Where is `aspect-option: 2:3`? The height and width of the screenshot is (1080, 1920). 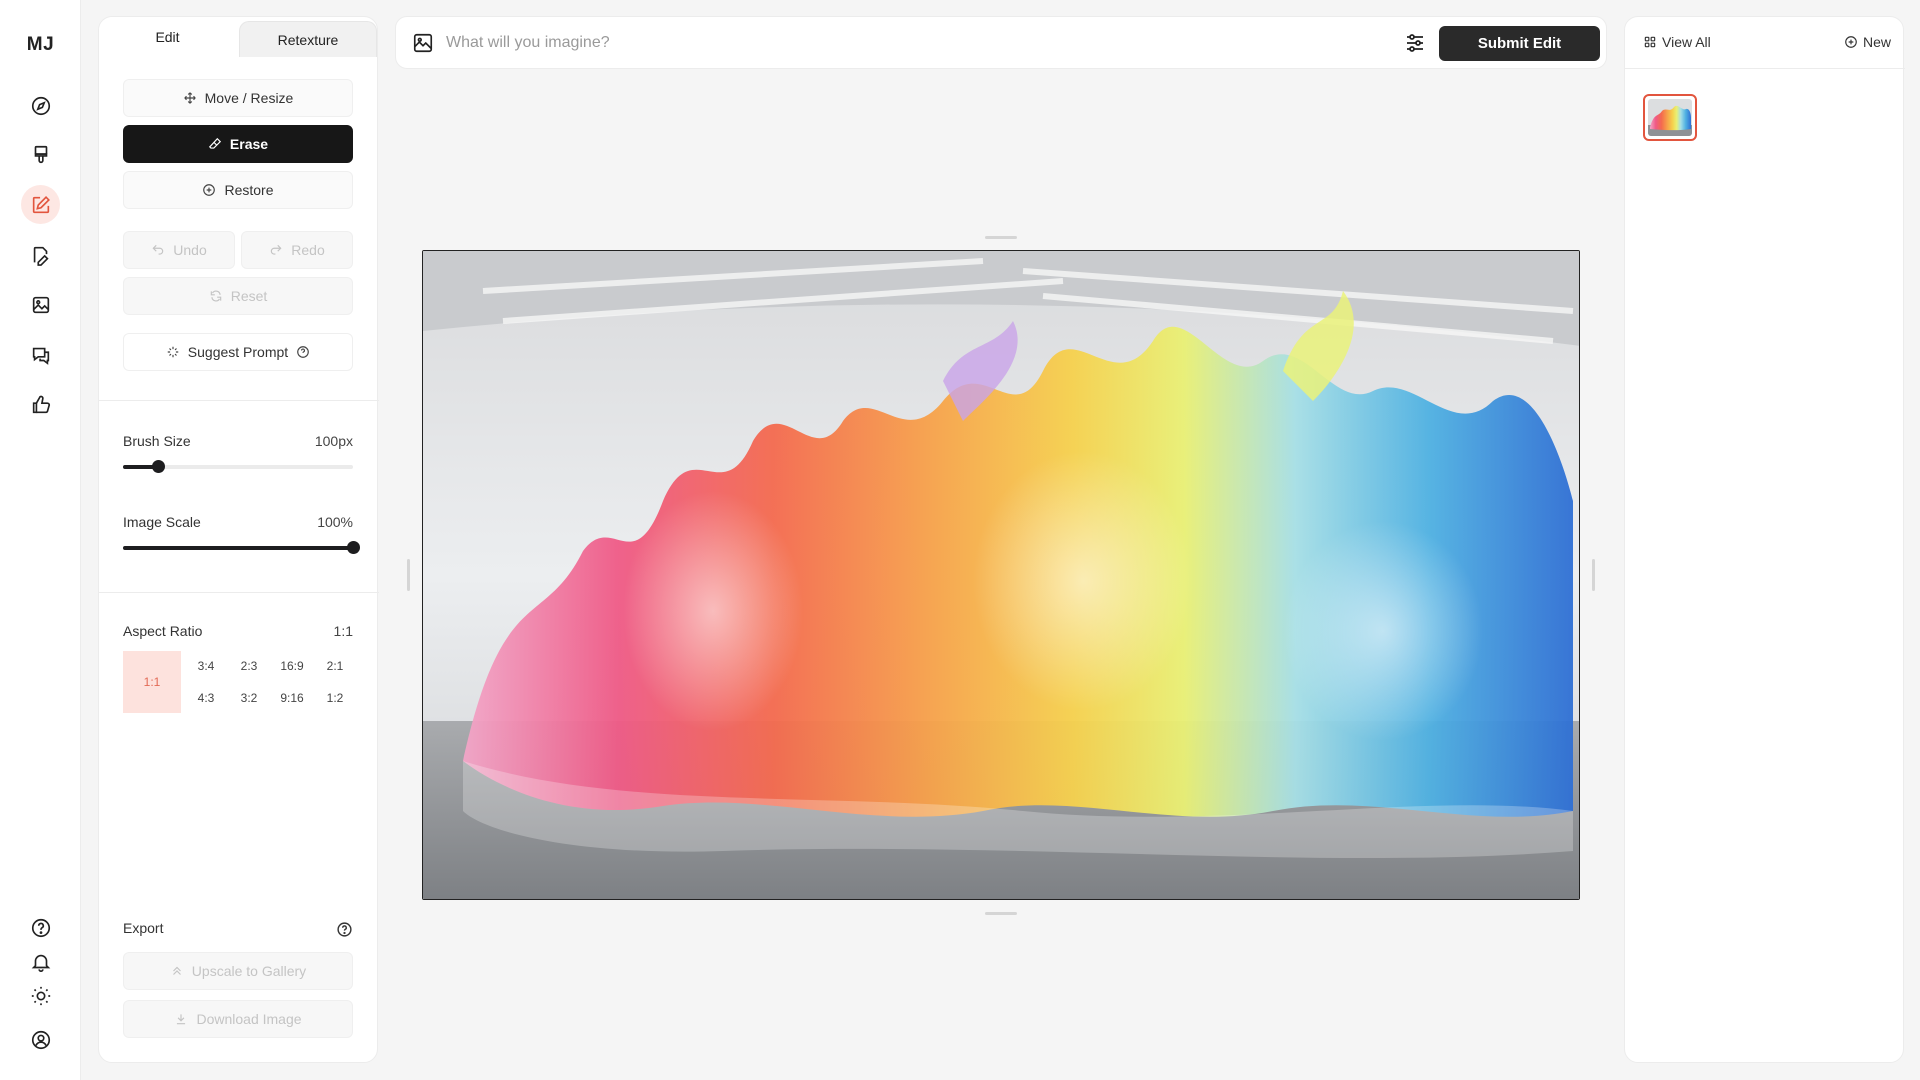
aspect-option: 2:3 is located at coordinates (249, 666).